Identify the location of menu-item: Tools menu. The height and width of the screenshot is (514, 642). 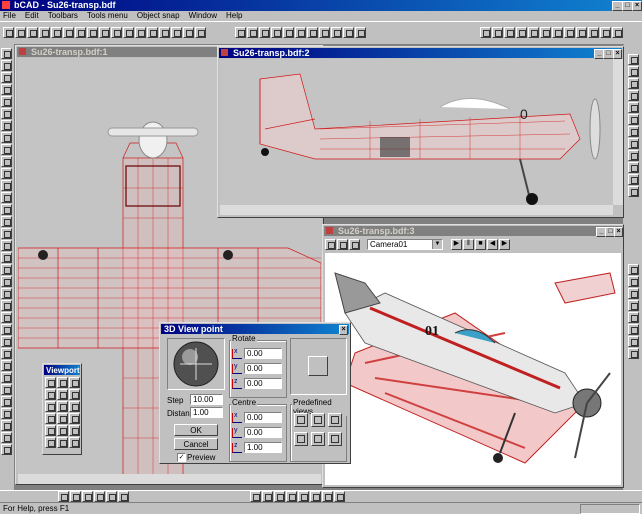
(107, 15).